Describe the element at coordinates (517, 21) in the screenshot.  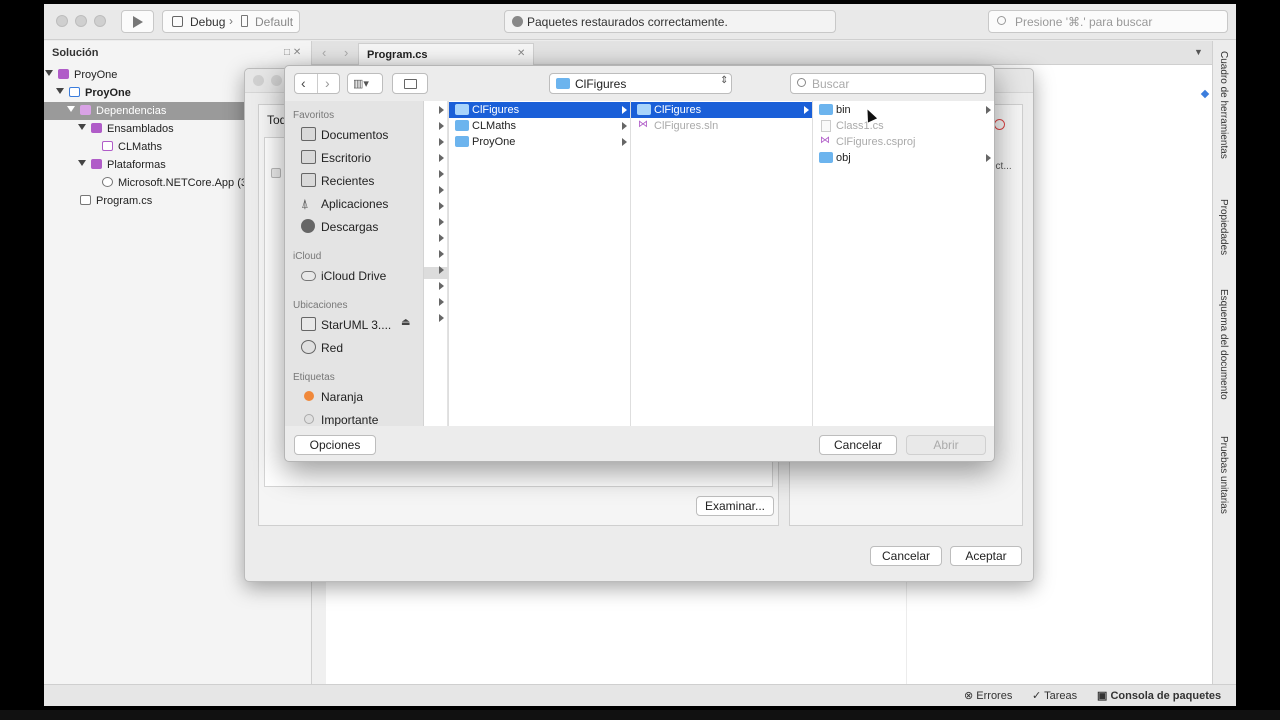
I see `check-circle-icon` at that location.